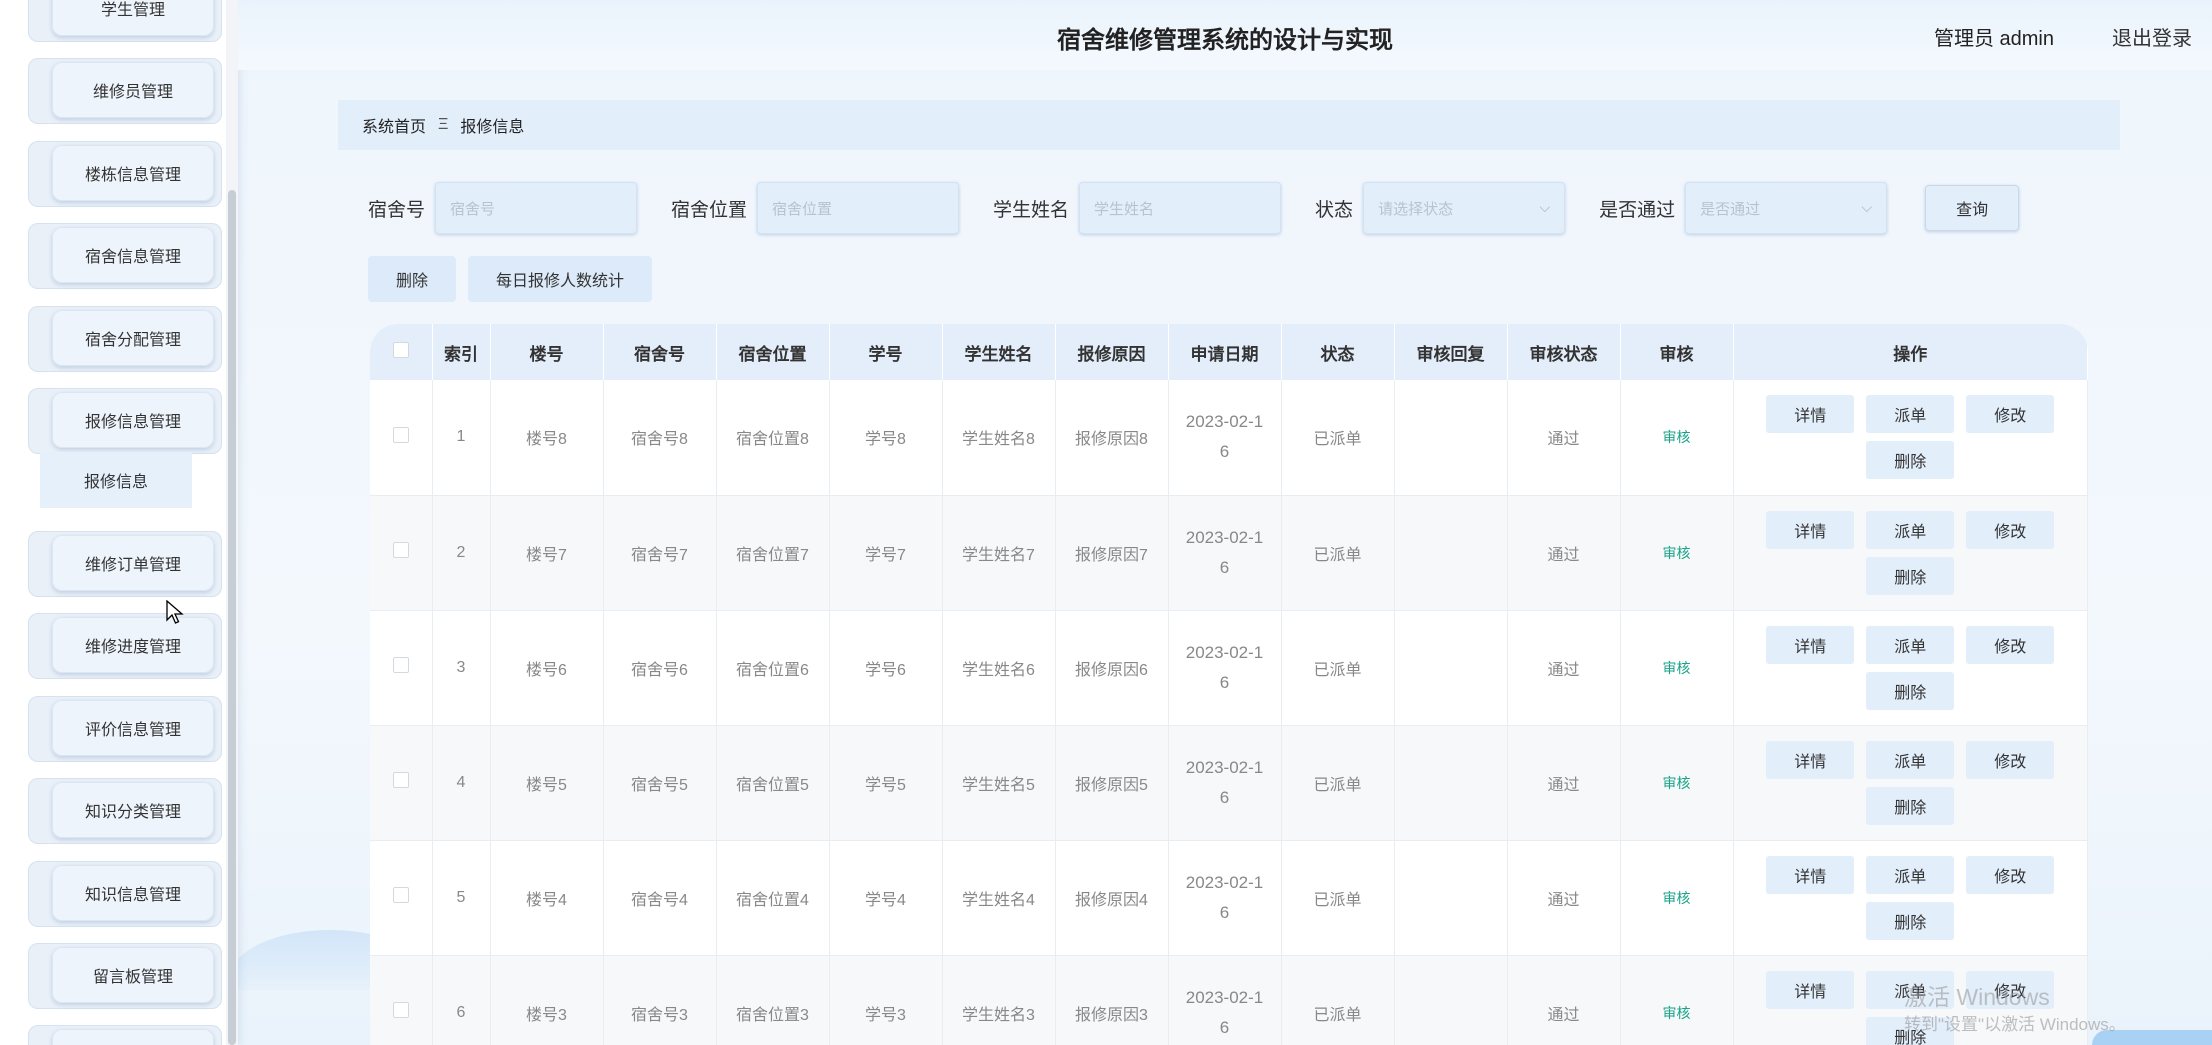 The image size is (2212, 1045). What do you see at coordinates (660, 438) in the screenshot?
I see `cell-dorm: 宿舍号8` at bounding box center [660, 438].